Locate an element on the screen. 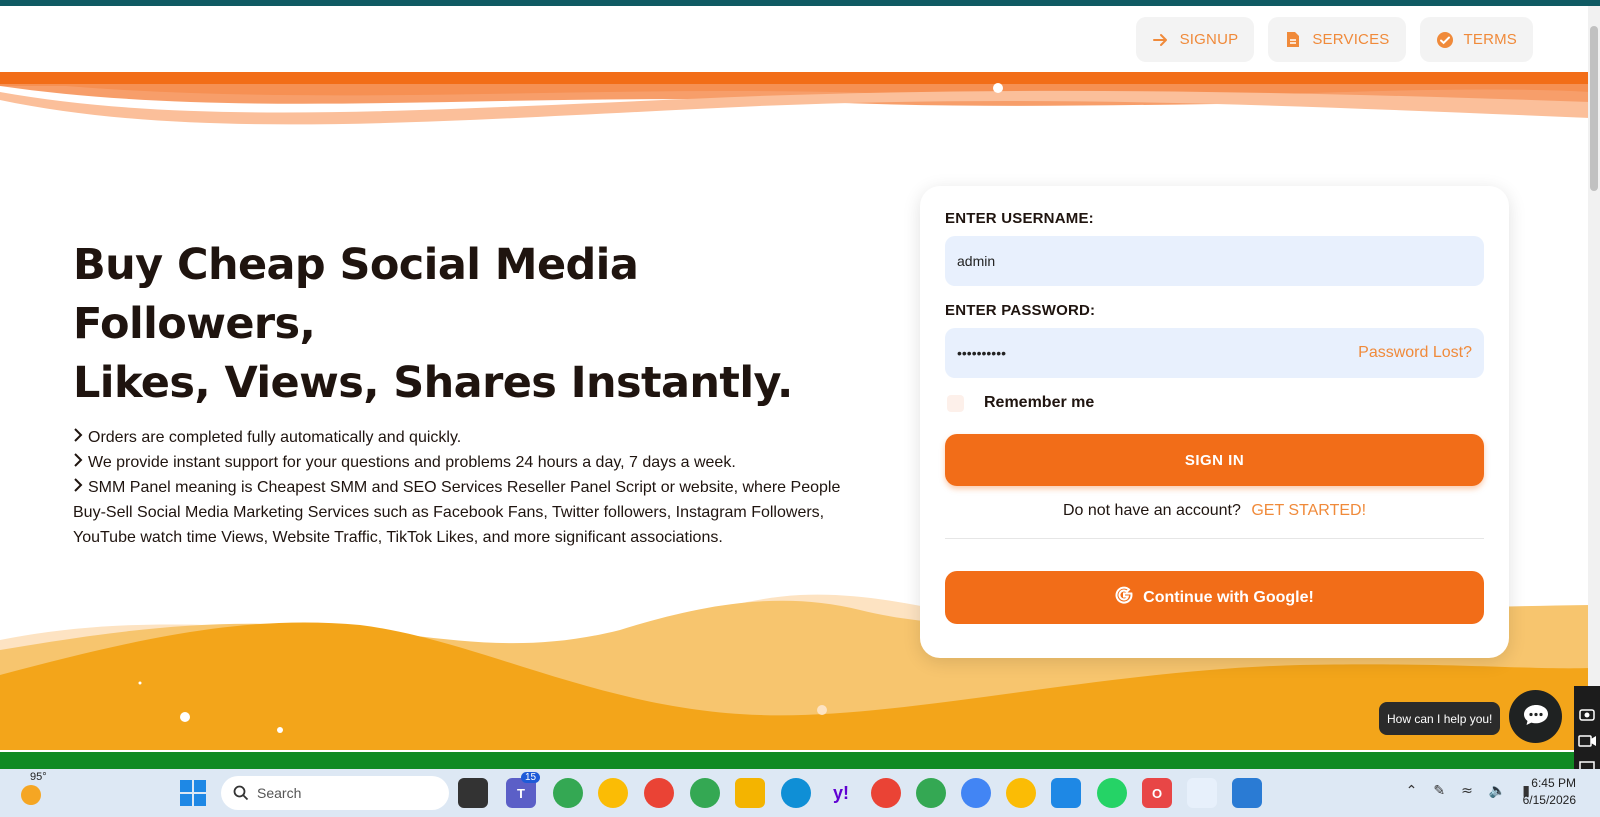  weather-temperature: 95° is located at coordinates (38, 777).